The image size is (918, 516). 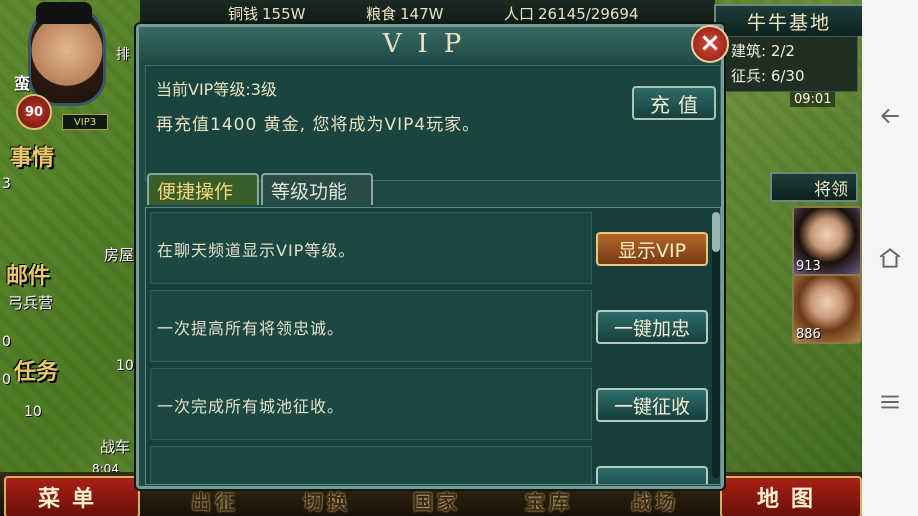 I want to click on count-0a: 0, so click(x=6, y=342).